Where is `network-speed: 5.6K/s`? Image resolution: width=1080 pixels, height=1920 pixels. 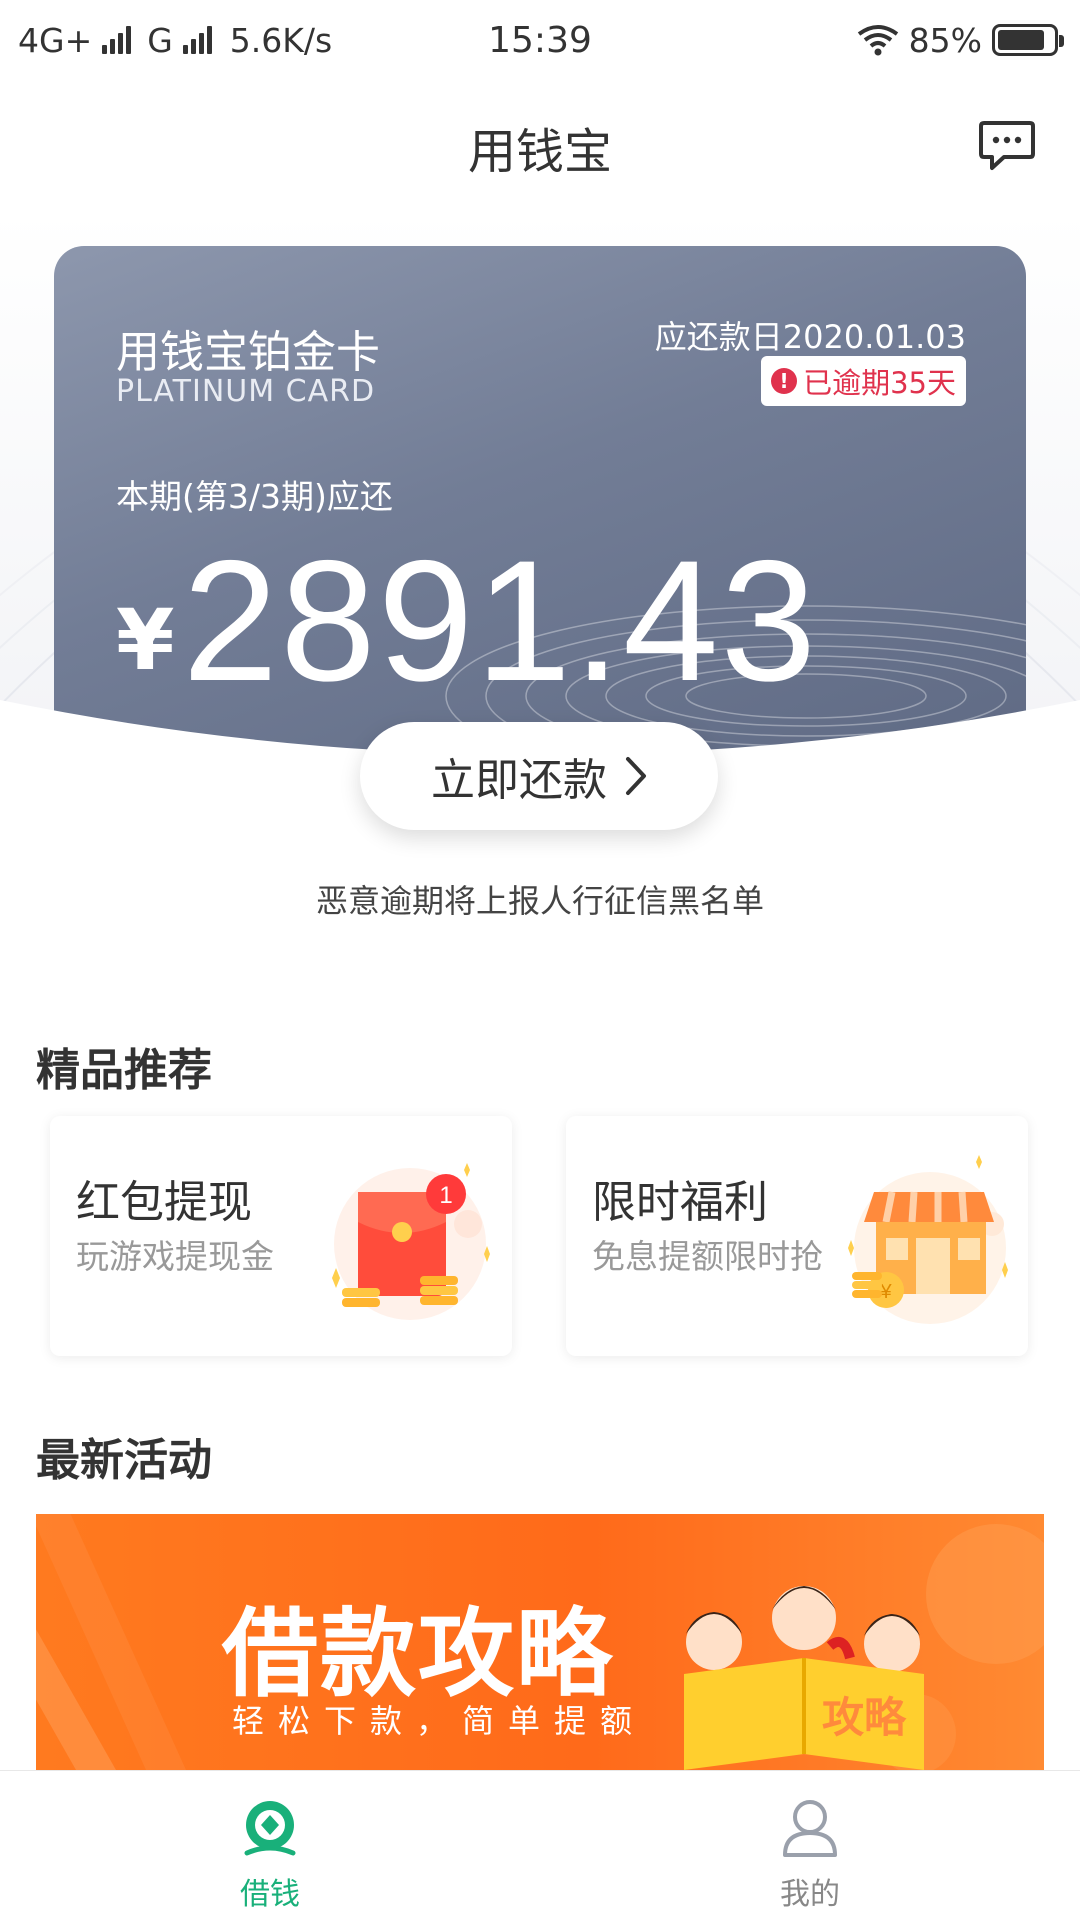
network-speed: 5.6K/s is located at coordinates (281, 40).